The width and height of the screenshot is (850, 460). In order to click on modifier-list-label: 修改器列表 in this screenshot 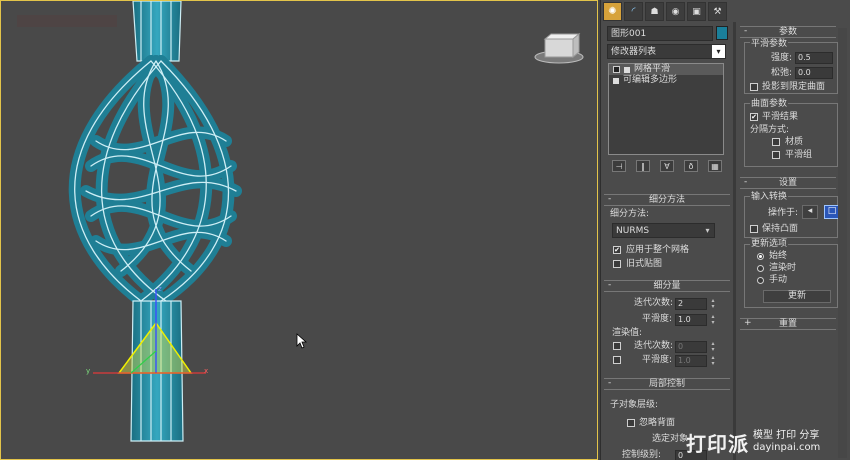, I will do `click(634, 52)`.